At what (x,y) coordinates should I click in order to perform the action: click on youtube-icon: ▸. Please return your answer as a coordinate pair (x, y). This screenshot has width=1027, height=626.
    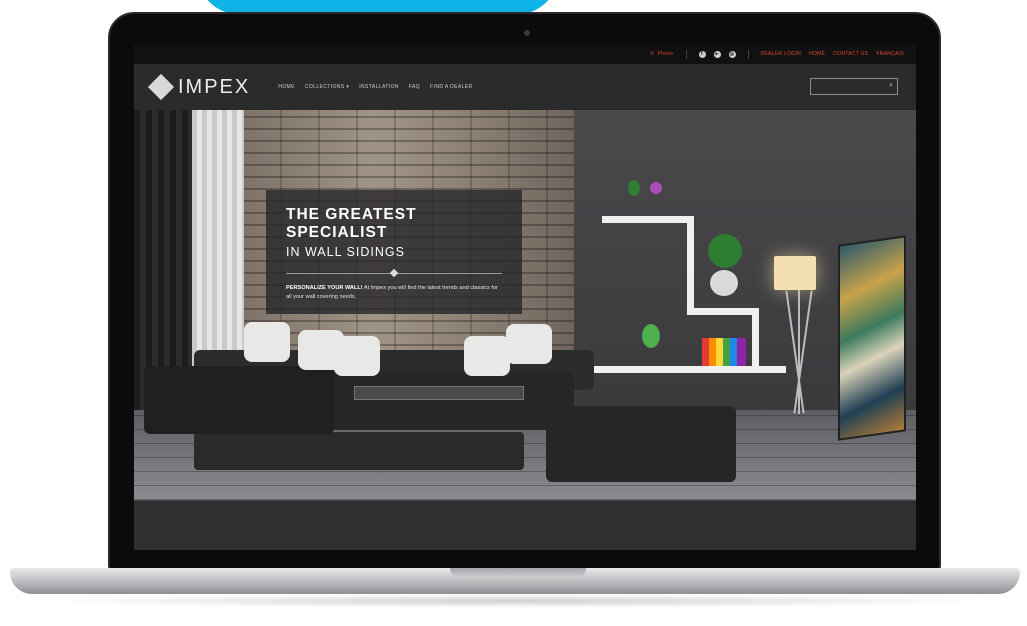
    Looking at the image, I should click on (717, 54).